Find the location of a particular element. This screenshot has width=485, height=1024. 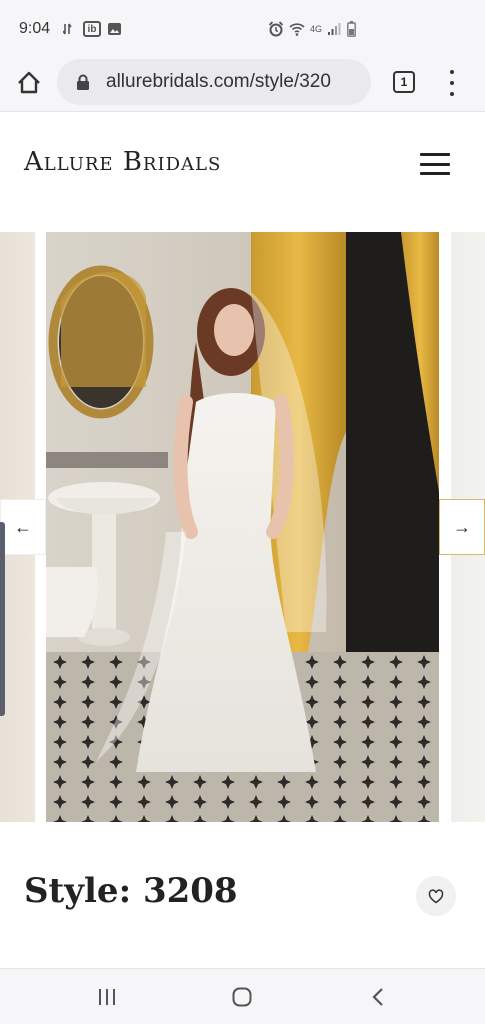

lock-icon is located at coordinates (83, 82).